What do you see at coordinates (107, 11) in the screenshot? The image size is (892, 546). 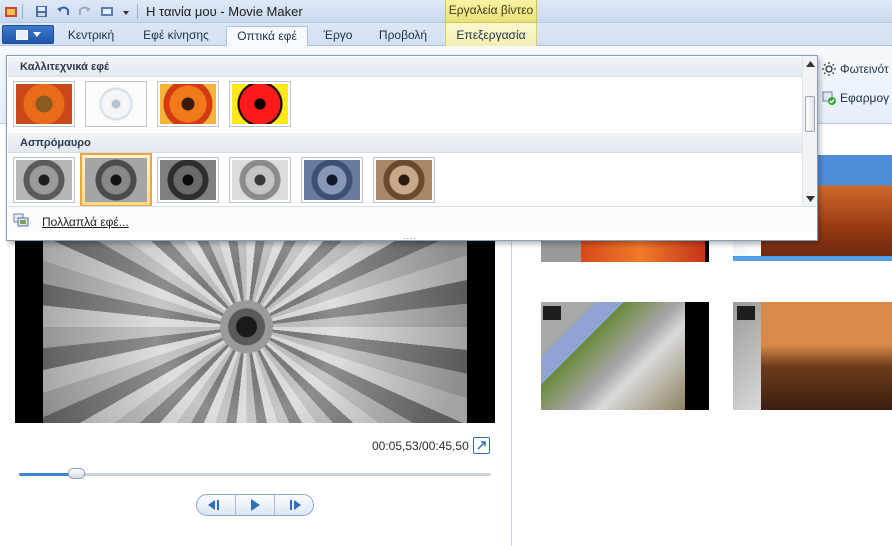 I see `snapshot-icon` at bounding box center [107, 11].